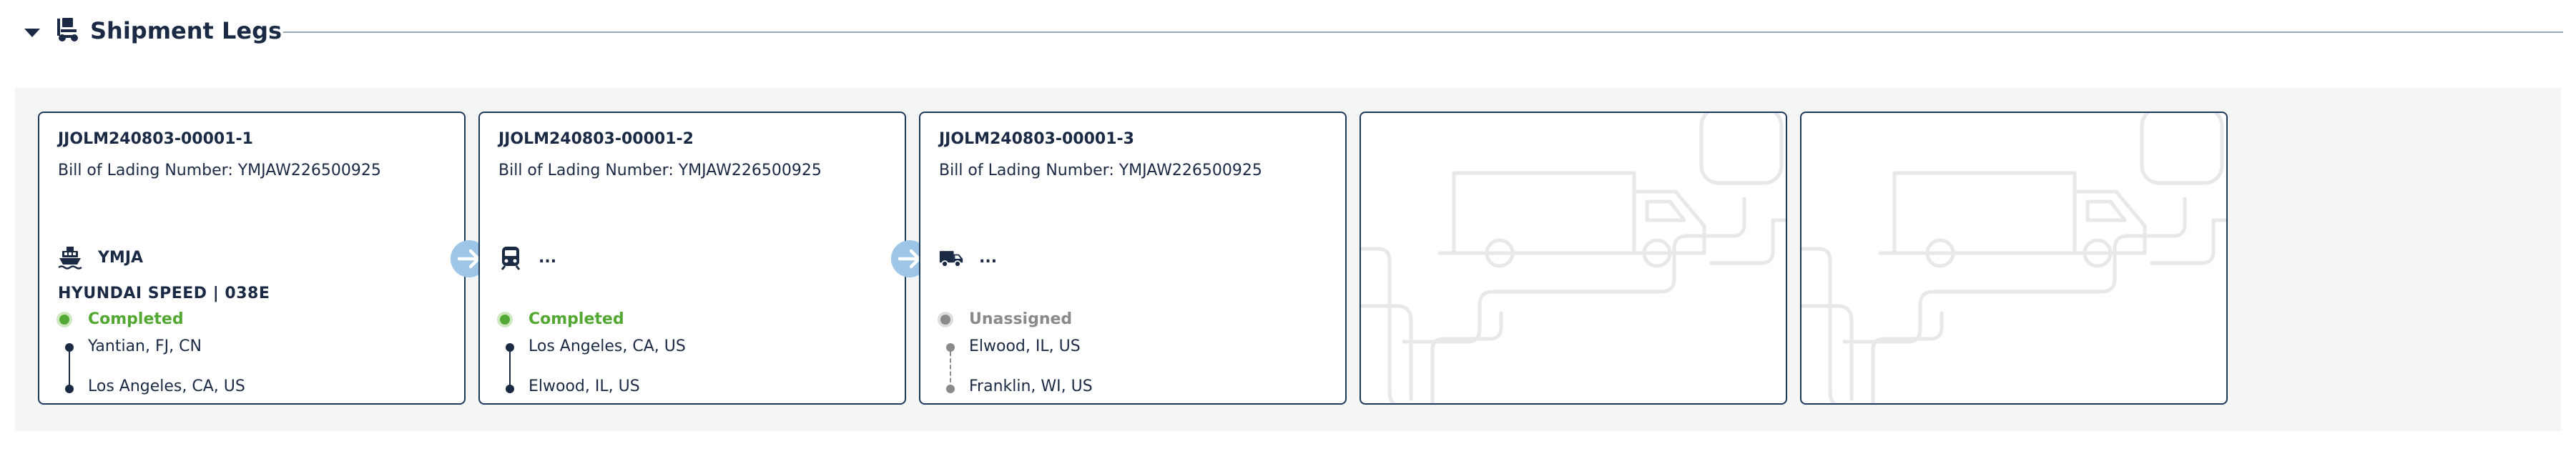 This screenshot has width=2576, height=469. Describe the element at coordinates (1423, 32) in the screenshot. I see `header-divider` at that location.